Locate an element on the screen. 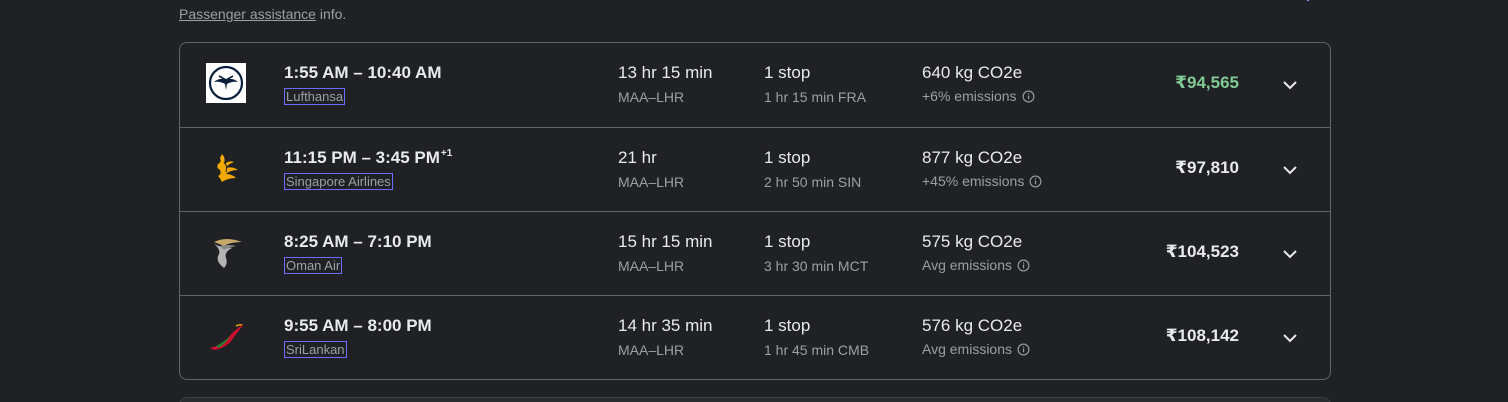  airline-name: Singapore Airlines is located at coordinates (338, 181).